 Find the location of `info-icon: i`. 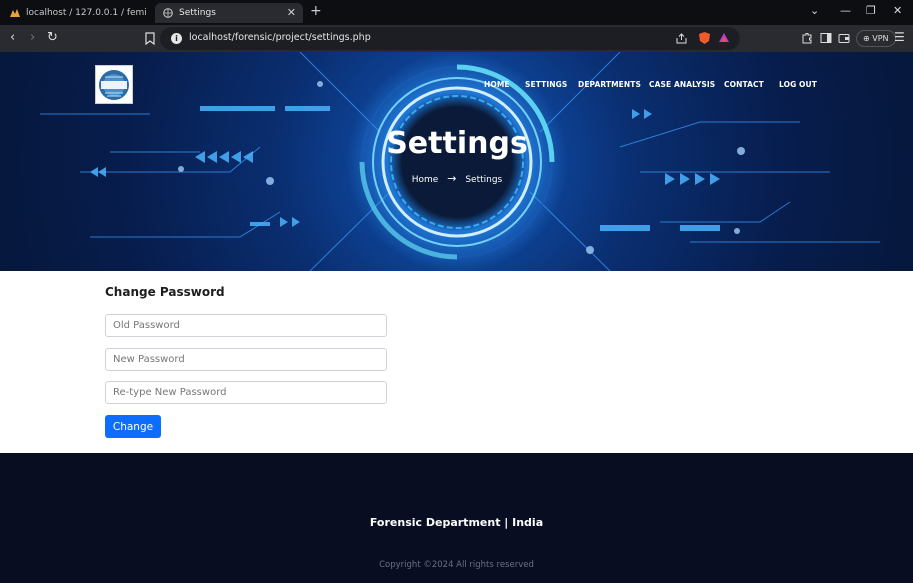

info-icon: i is located at coordinates (176, 38).